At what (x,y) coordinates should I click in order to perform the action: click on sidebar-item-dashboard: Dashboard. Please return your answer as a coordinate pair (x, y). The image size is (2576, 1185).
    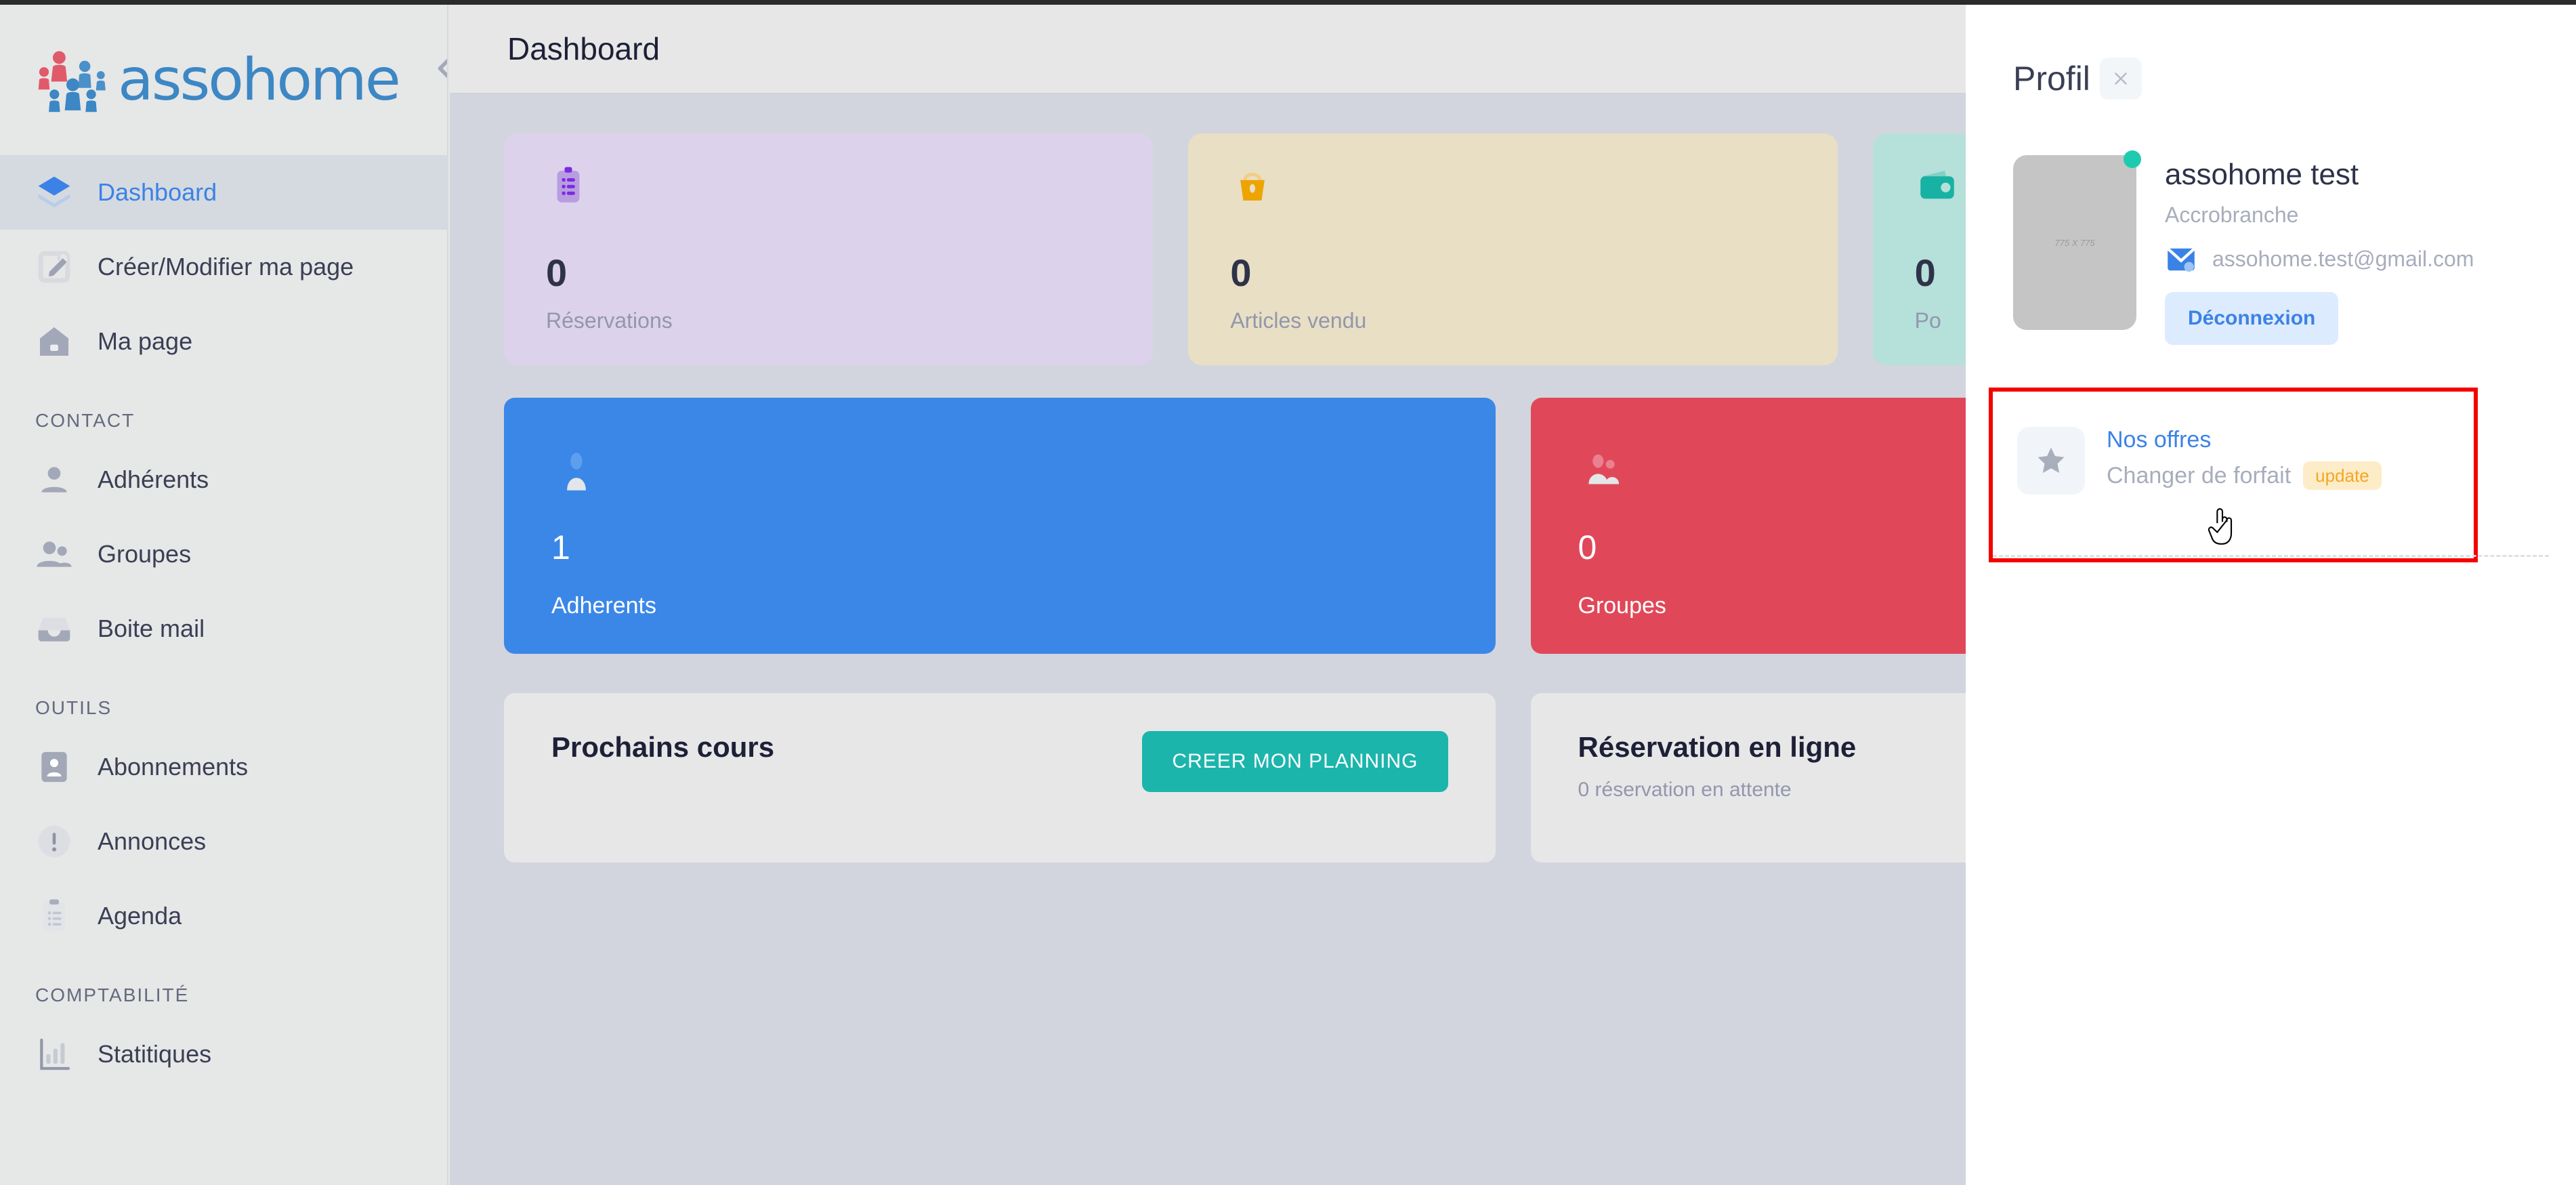
    Looking at the image, I should click on (223, 193).